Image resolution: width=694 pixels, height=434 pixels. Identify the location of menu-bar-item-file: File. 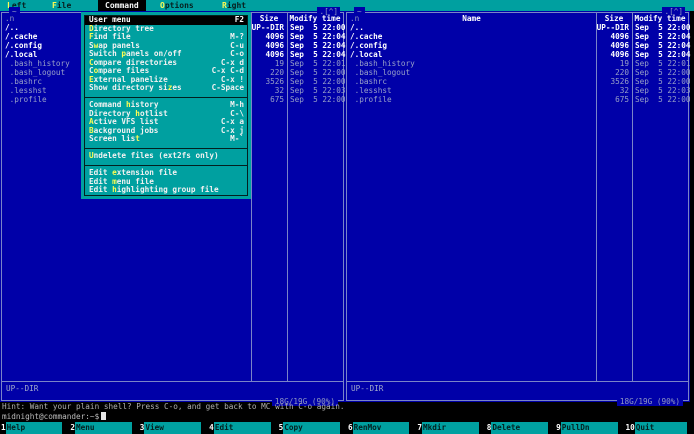
(61, 5).